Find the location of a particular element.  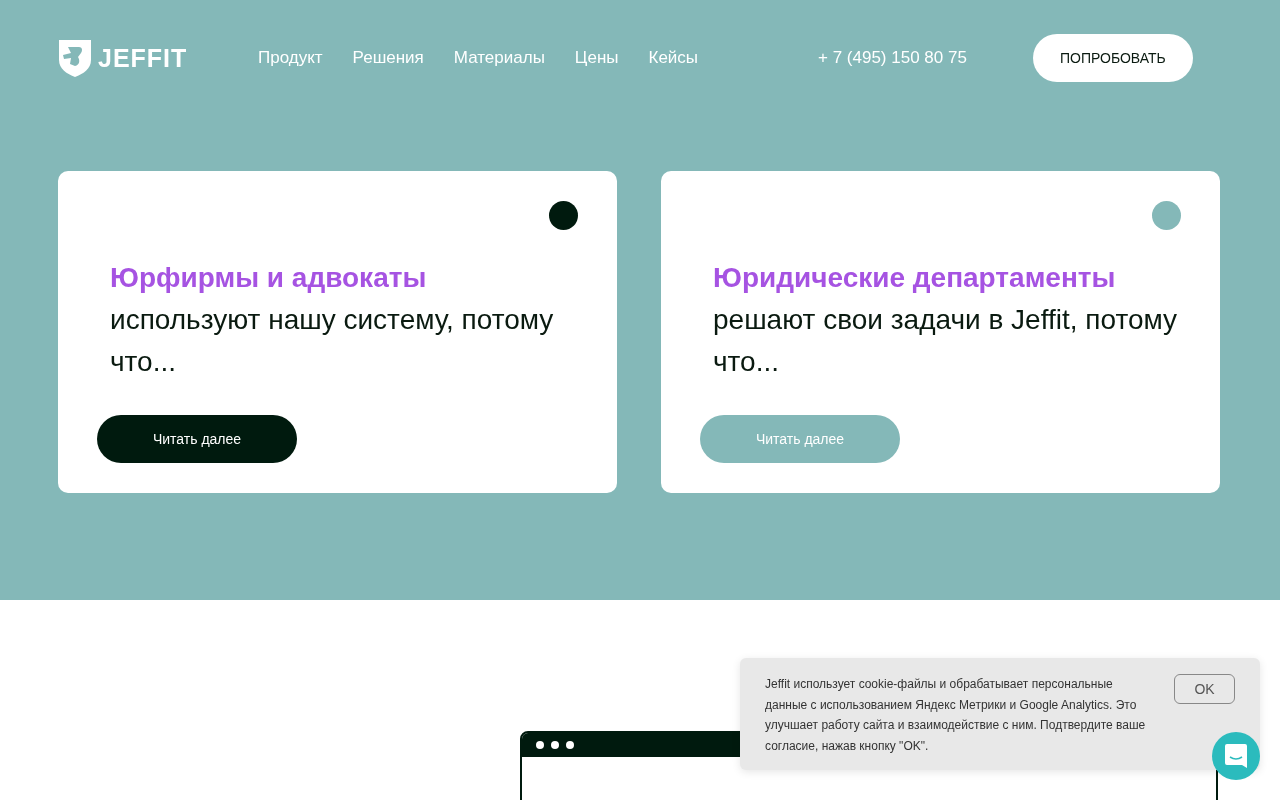

nav-link: Решения is located at coordinates (388, 58).